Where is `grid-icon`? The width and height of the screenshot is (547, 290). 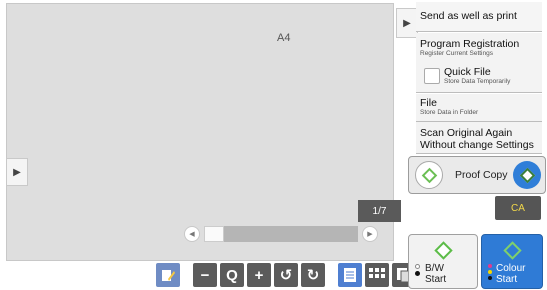 grid-icon is located at coordinates (377, 273).